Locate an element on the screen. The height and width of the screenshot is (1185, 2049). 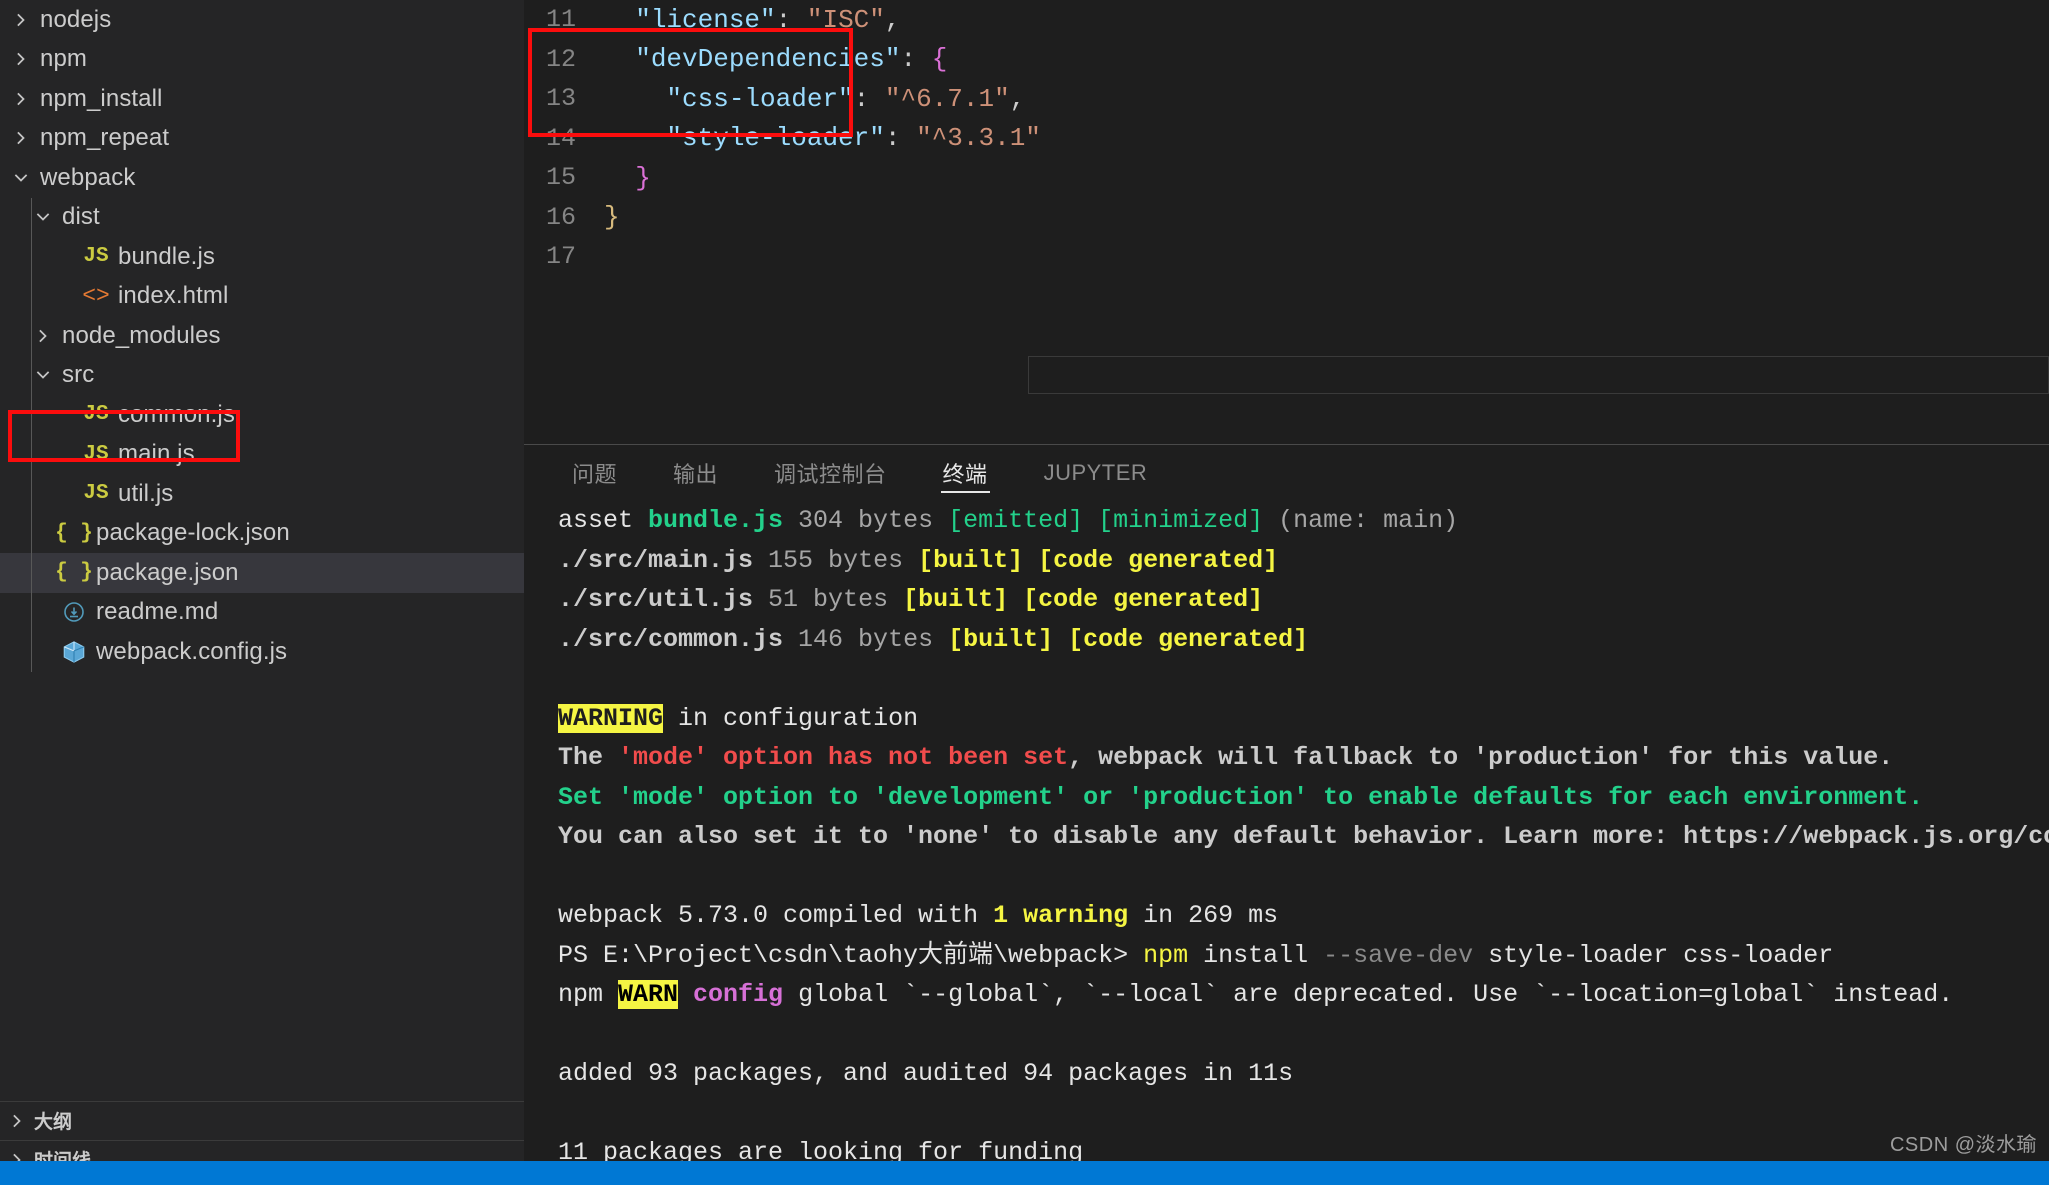
tree-item-node-modules: node_modules is located at coordinates (262, 336).